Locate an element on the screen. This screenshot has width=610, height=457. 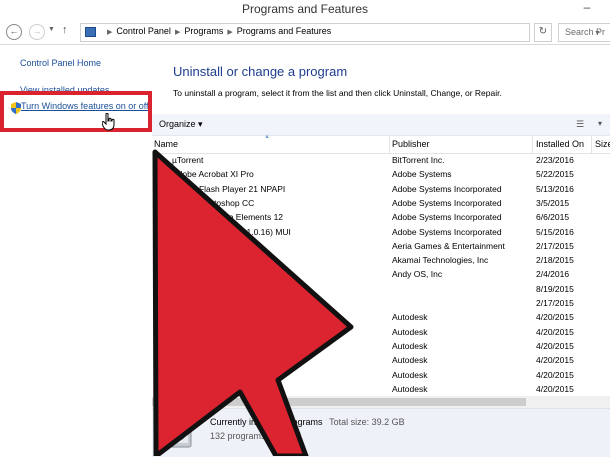
program-name-cell: µTorrent is located at coordinates (188, 160).